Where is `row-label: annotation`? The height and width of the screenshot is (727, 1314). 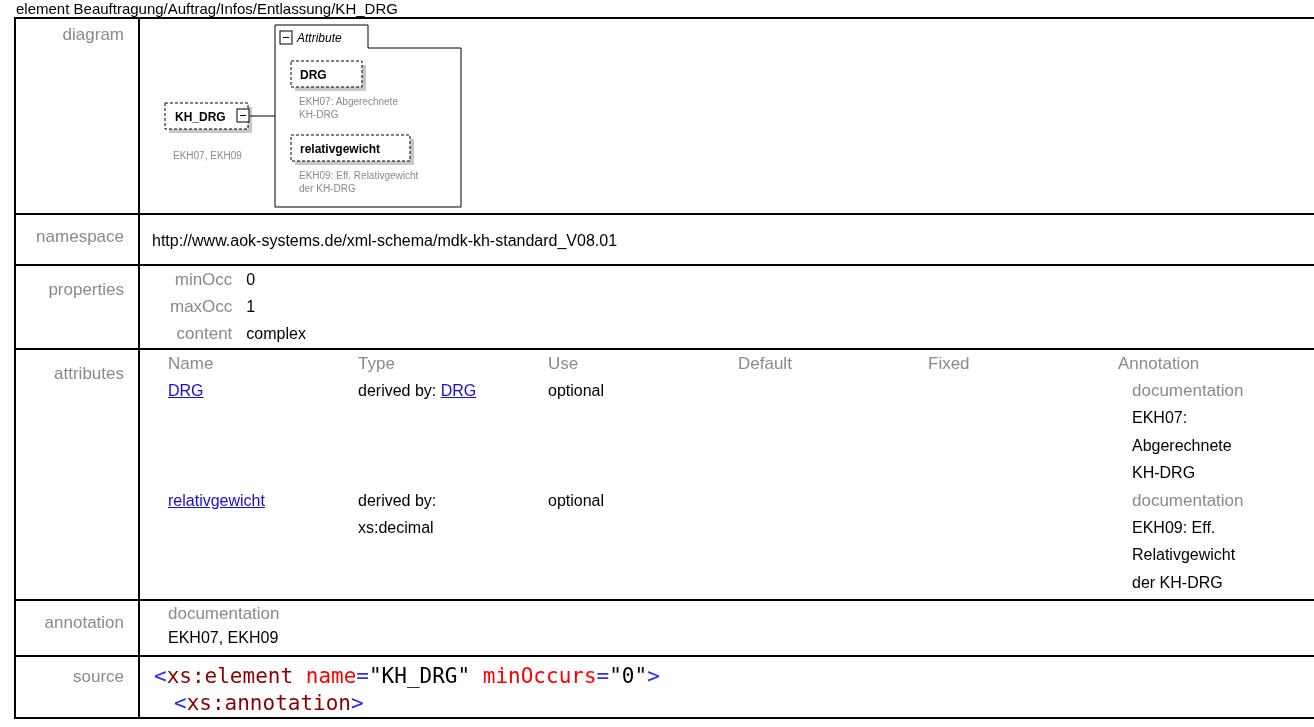 row-label: annotation is located at coordinates (84, 622).